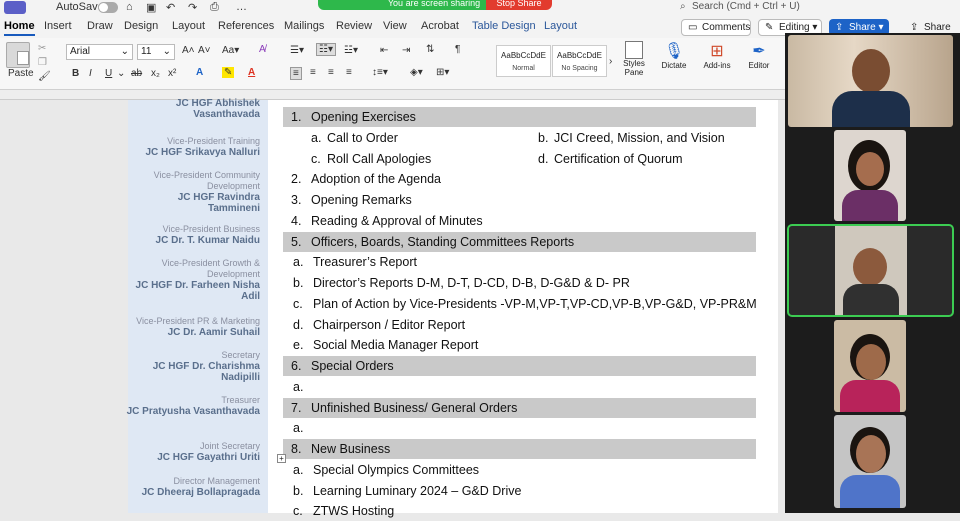  What do you see at coordinates (395, 26) in the screenshot?
I see `tab-view: View` at bounding box center [395, 26].